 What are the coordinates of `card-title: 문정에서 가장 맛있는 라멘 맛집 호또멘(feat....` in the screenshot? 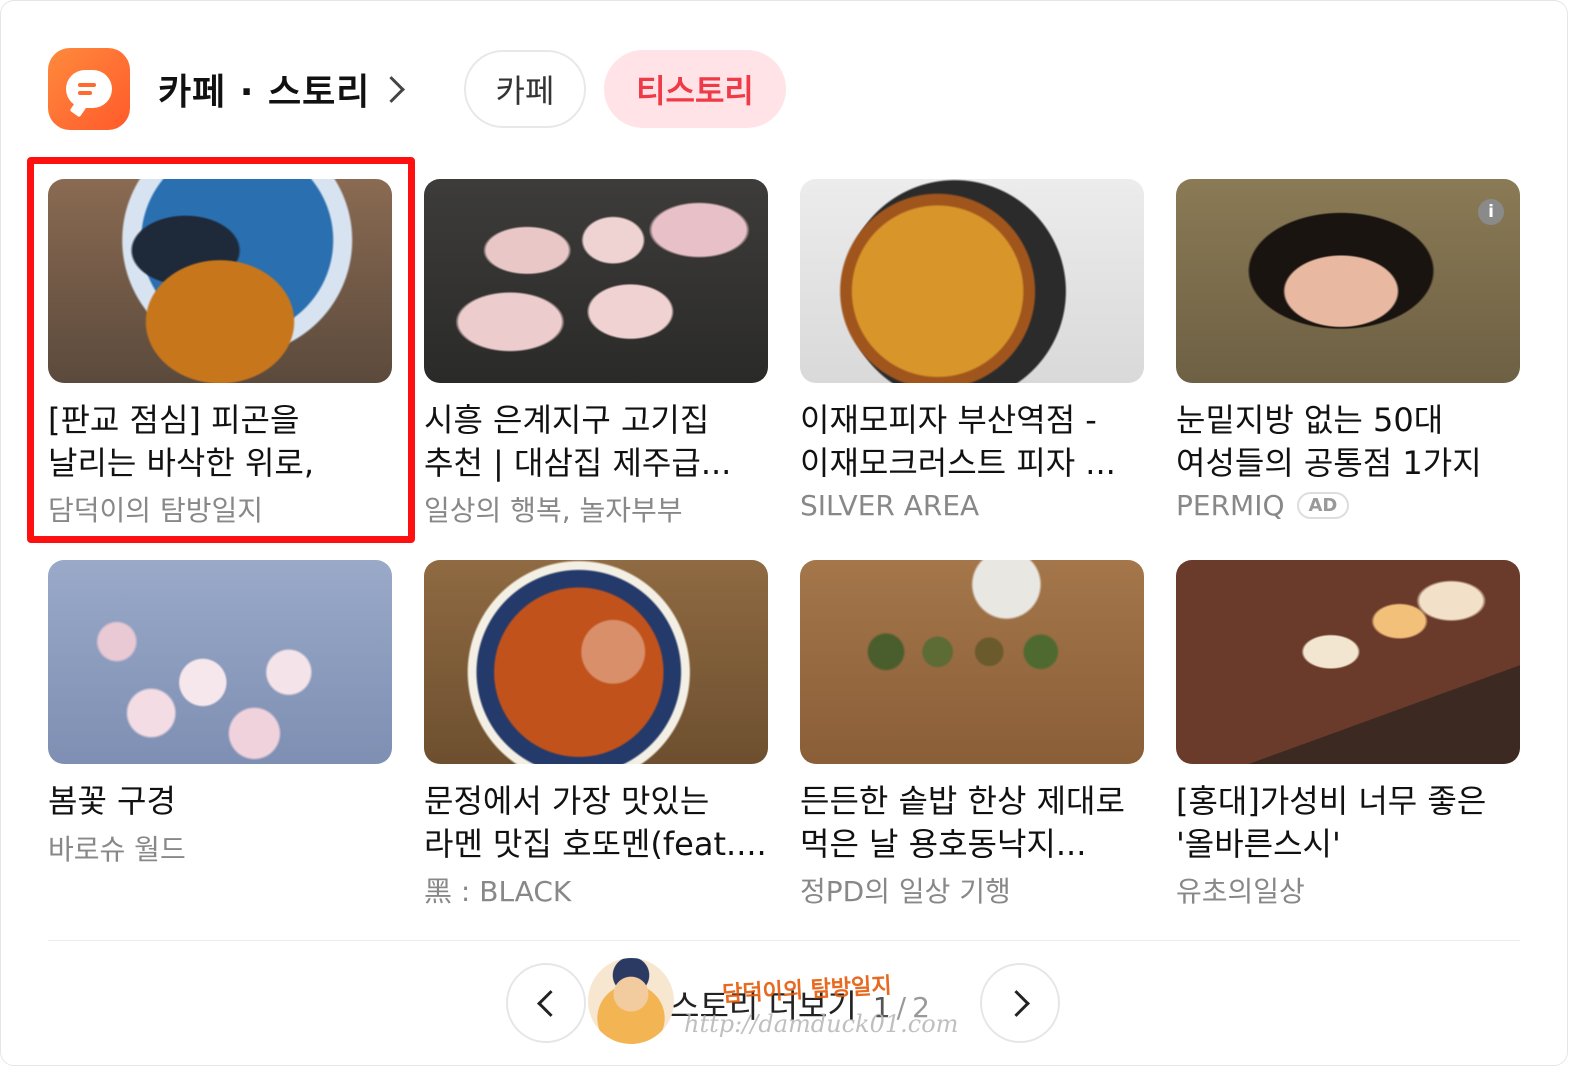 It's located at (596, 823).